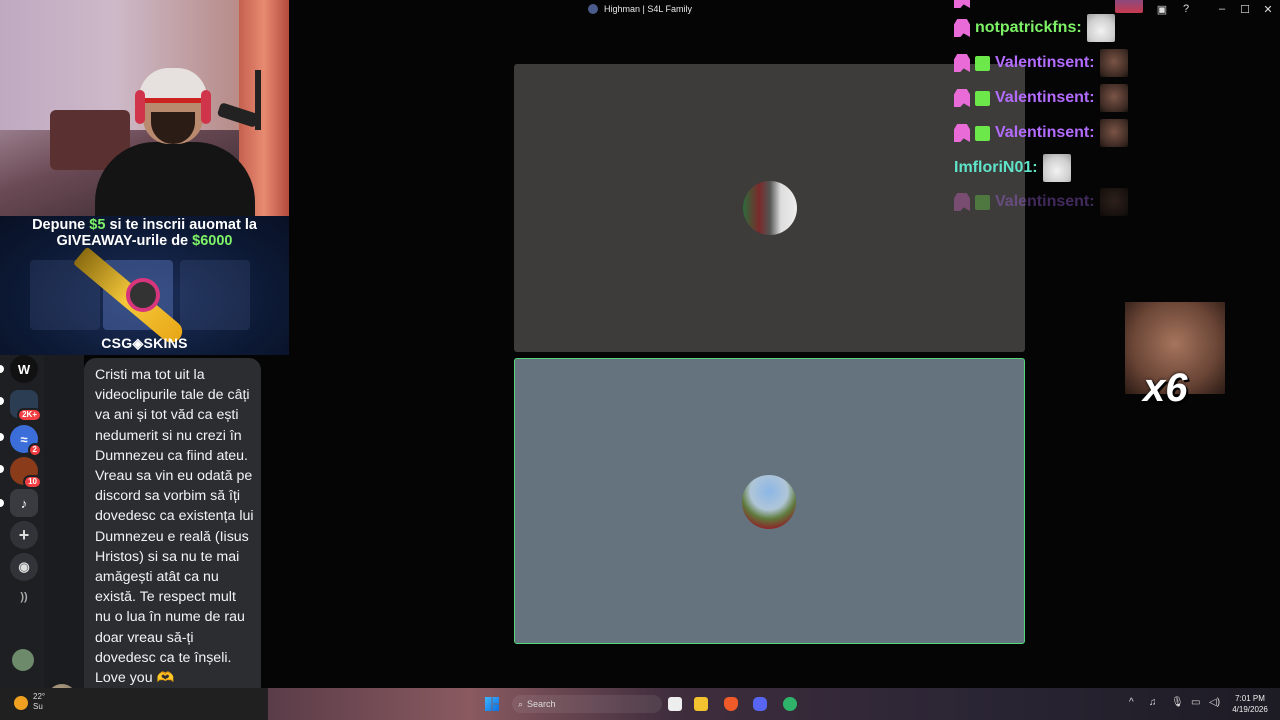  What do you see at coordinates (1250, 704) in the screenshot?
I see `taskbar-clock: 7:01 PM 4/19/2026` at bounding box center [1250, 704].